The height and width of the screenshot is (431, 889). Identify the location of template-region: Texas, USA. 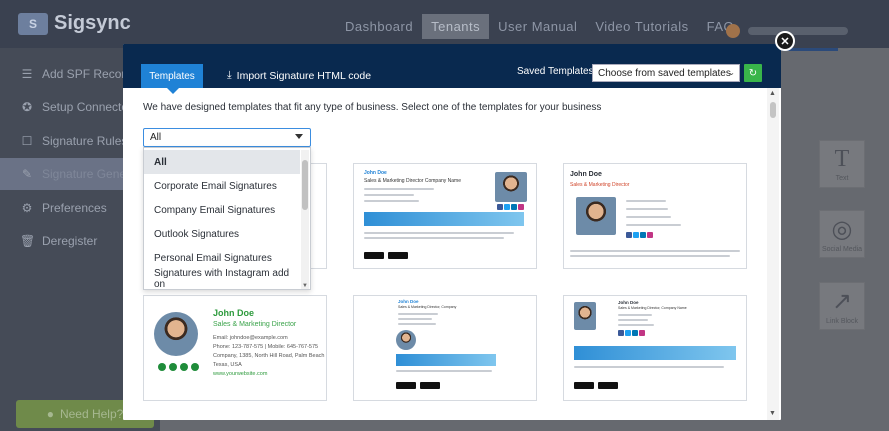
(227, 365).